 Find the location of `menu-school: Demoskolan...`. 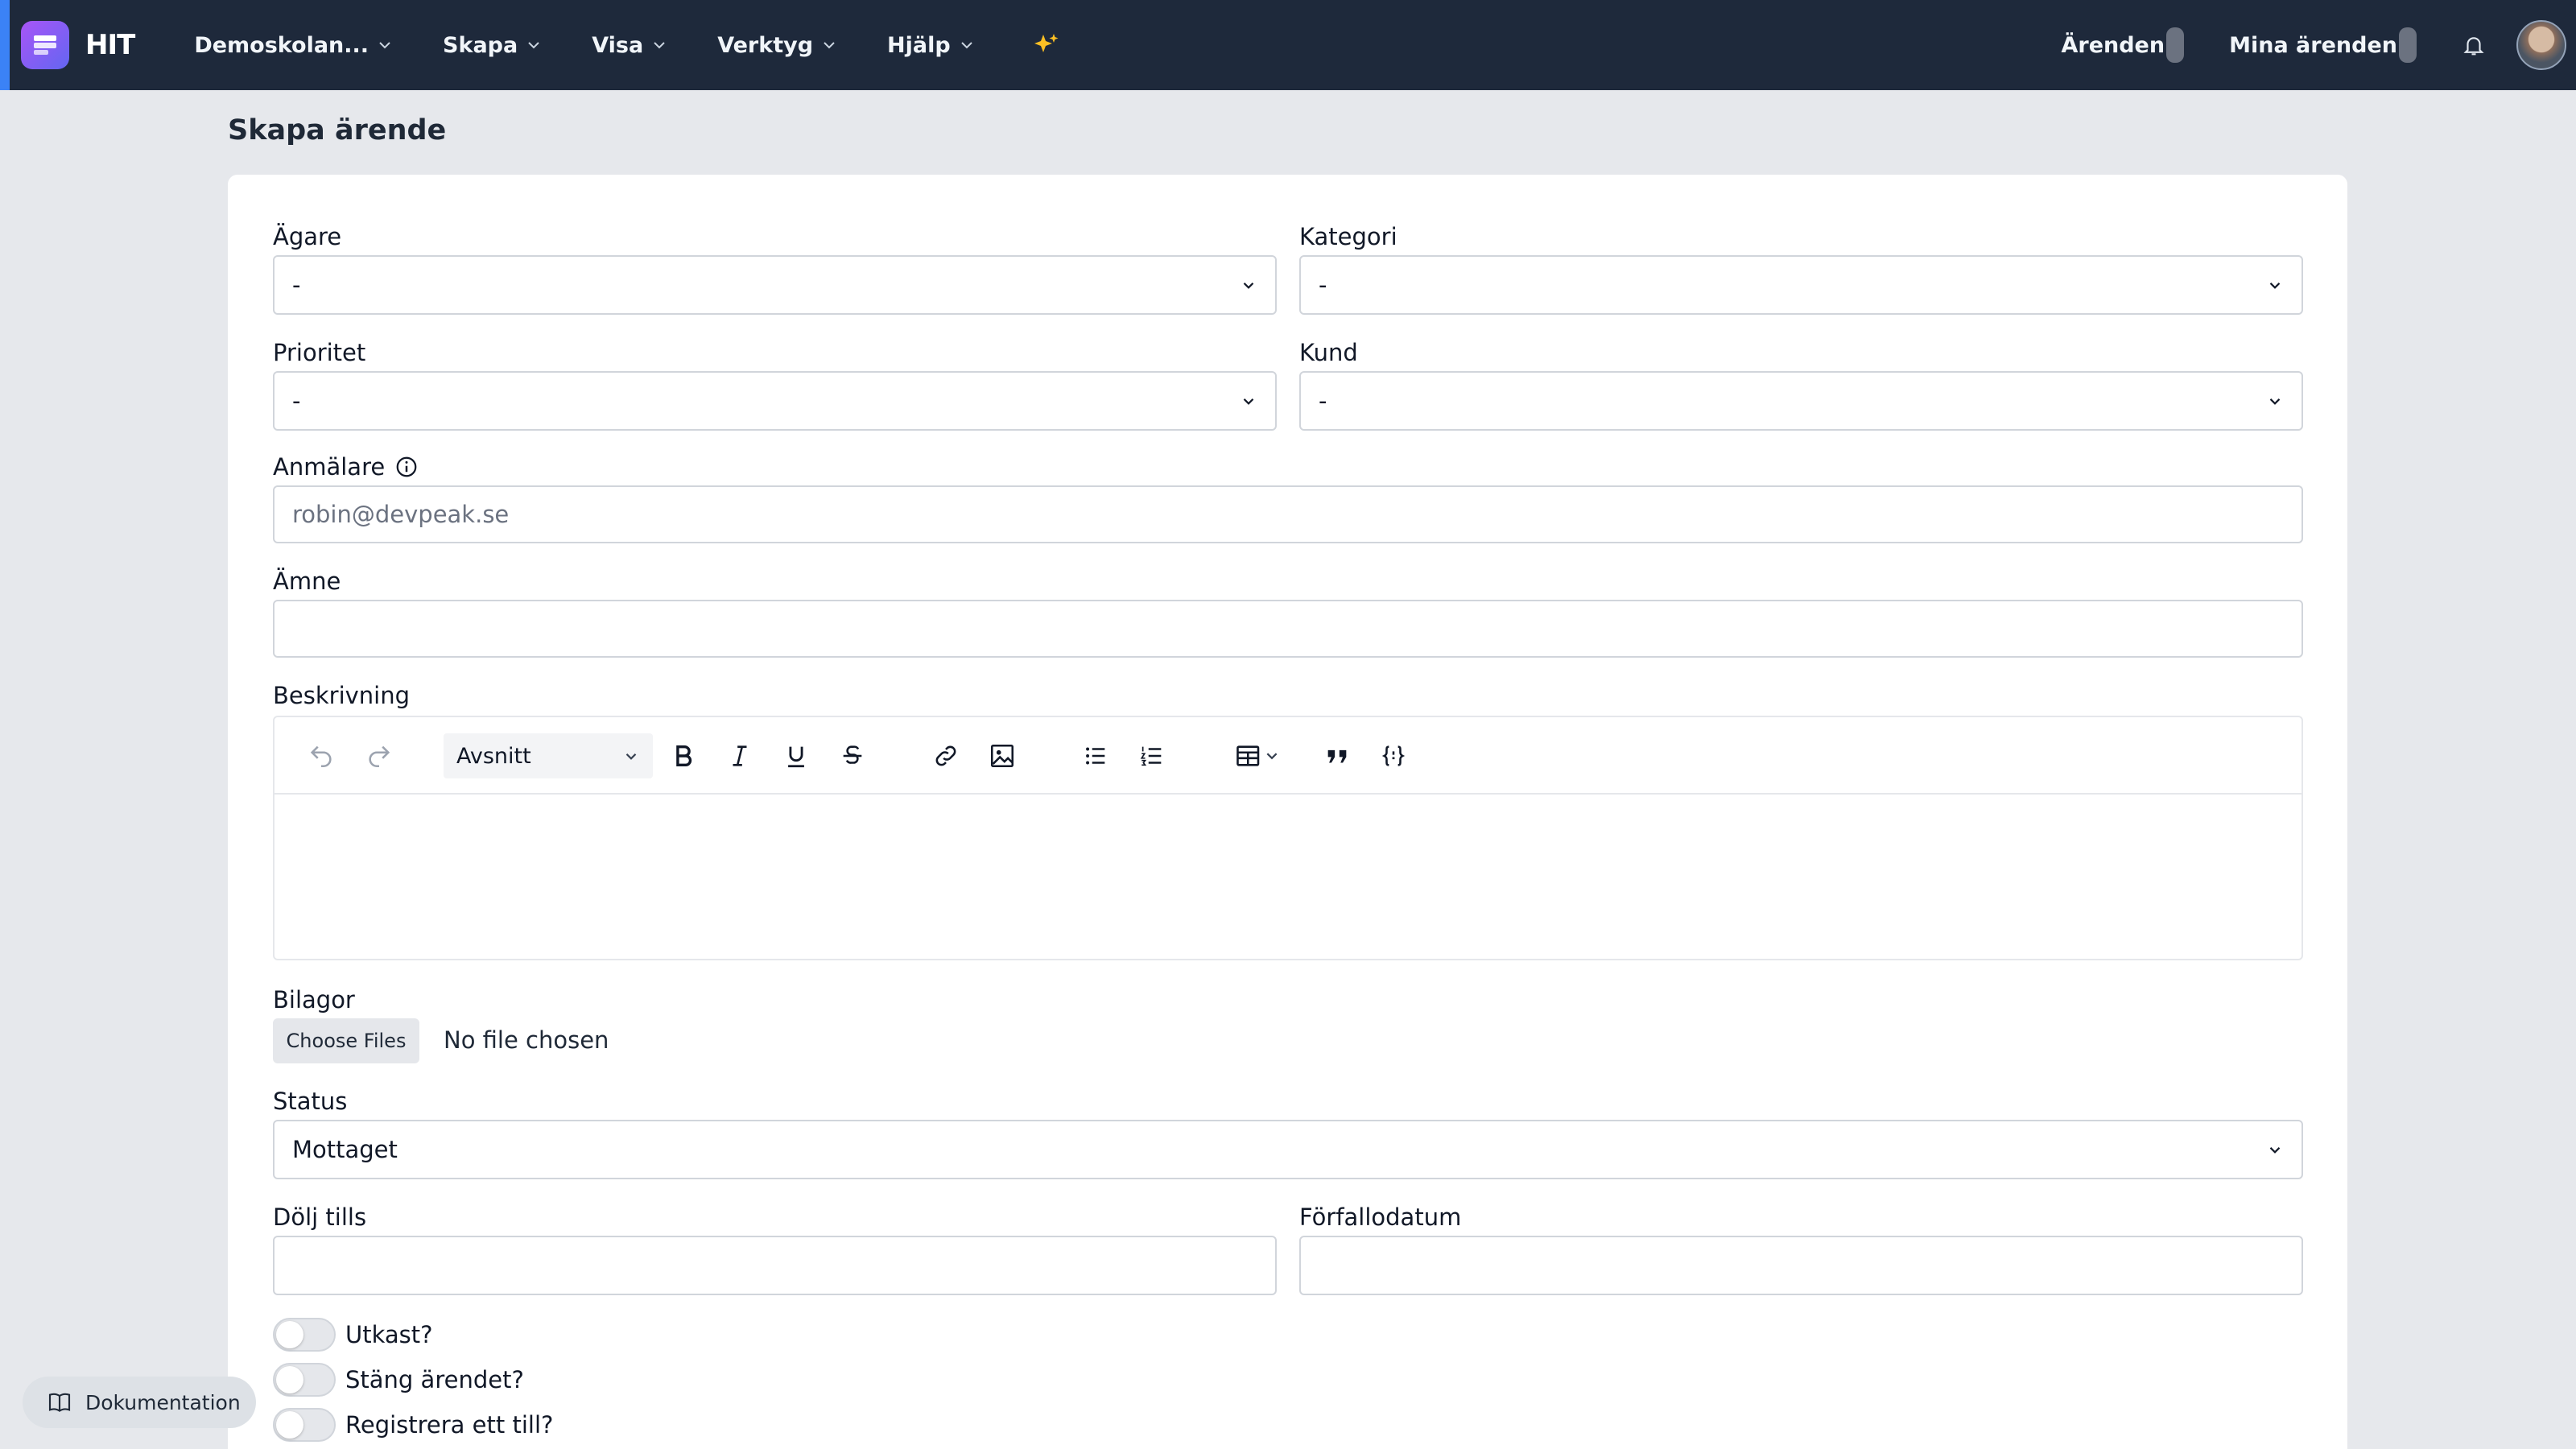

menu-school: Demoskolan... is located at coordinates (293, 45).